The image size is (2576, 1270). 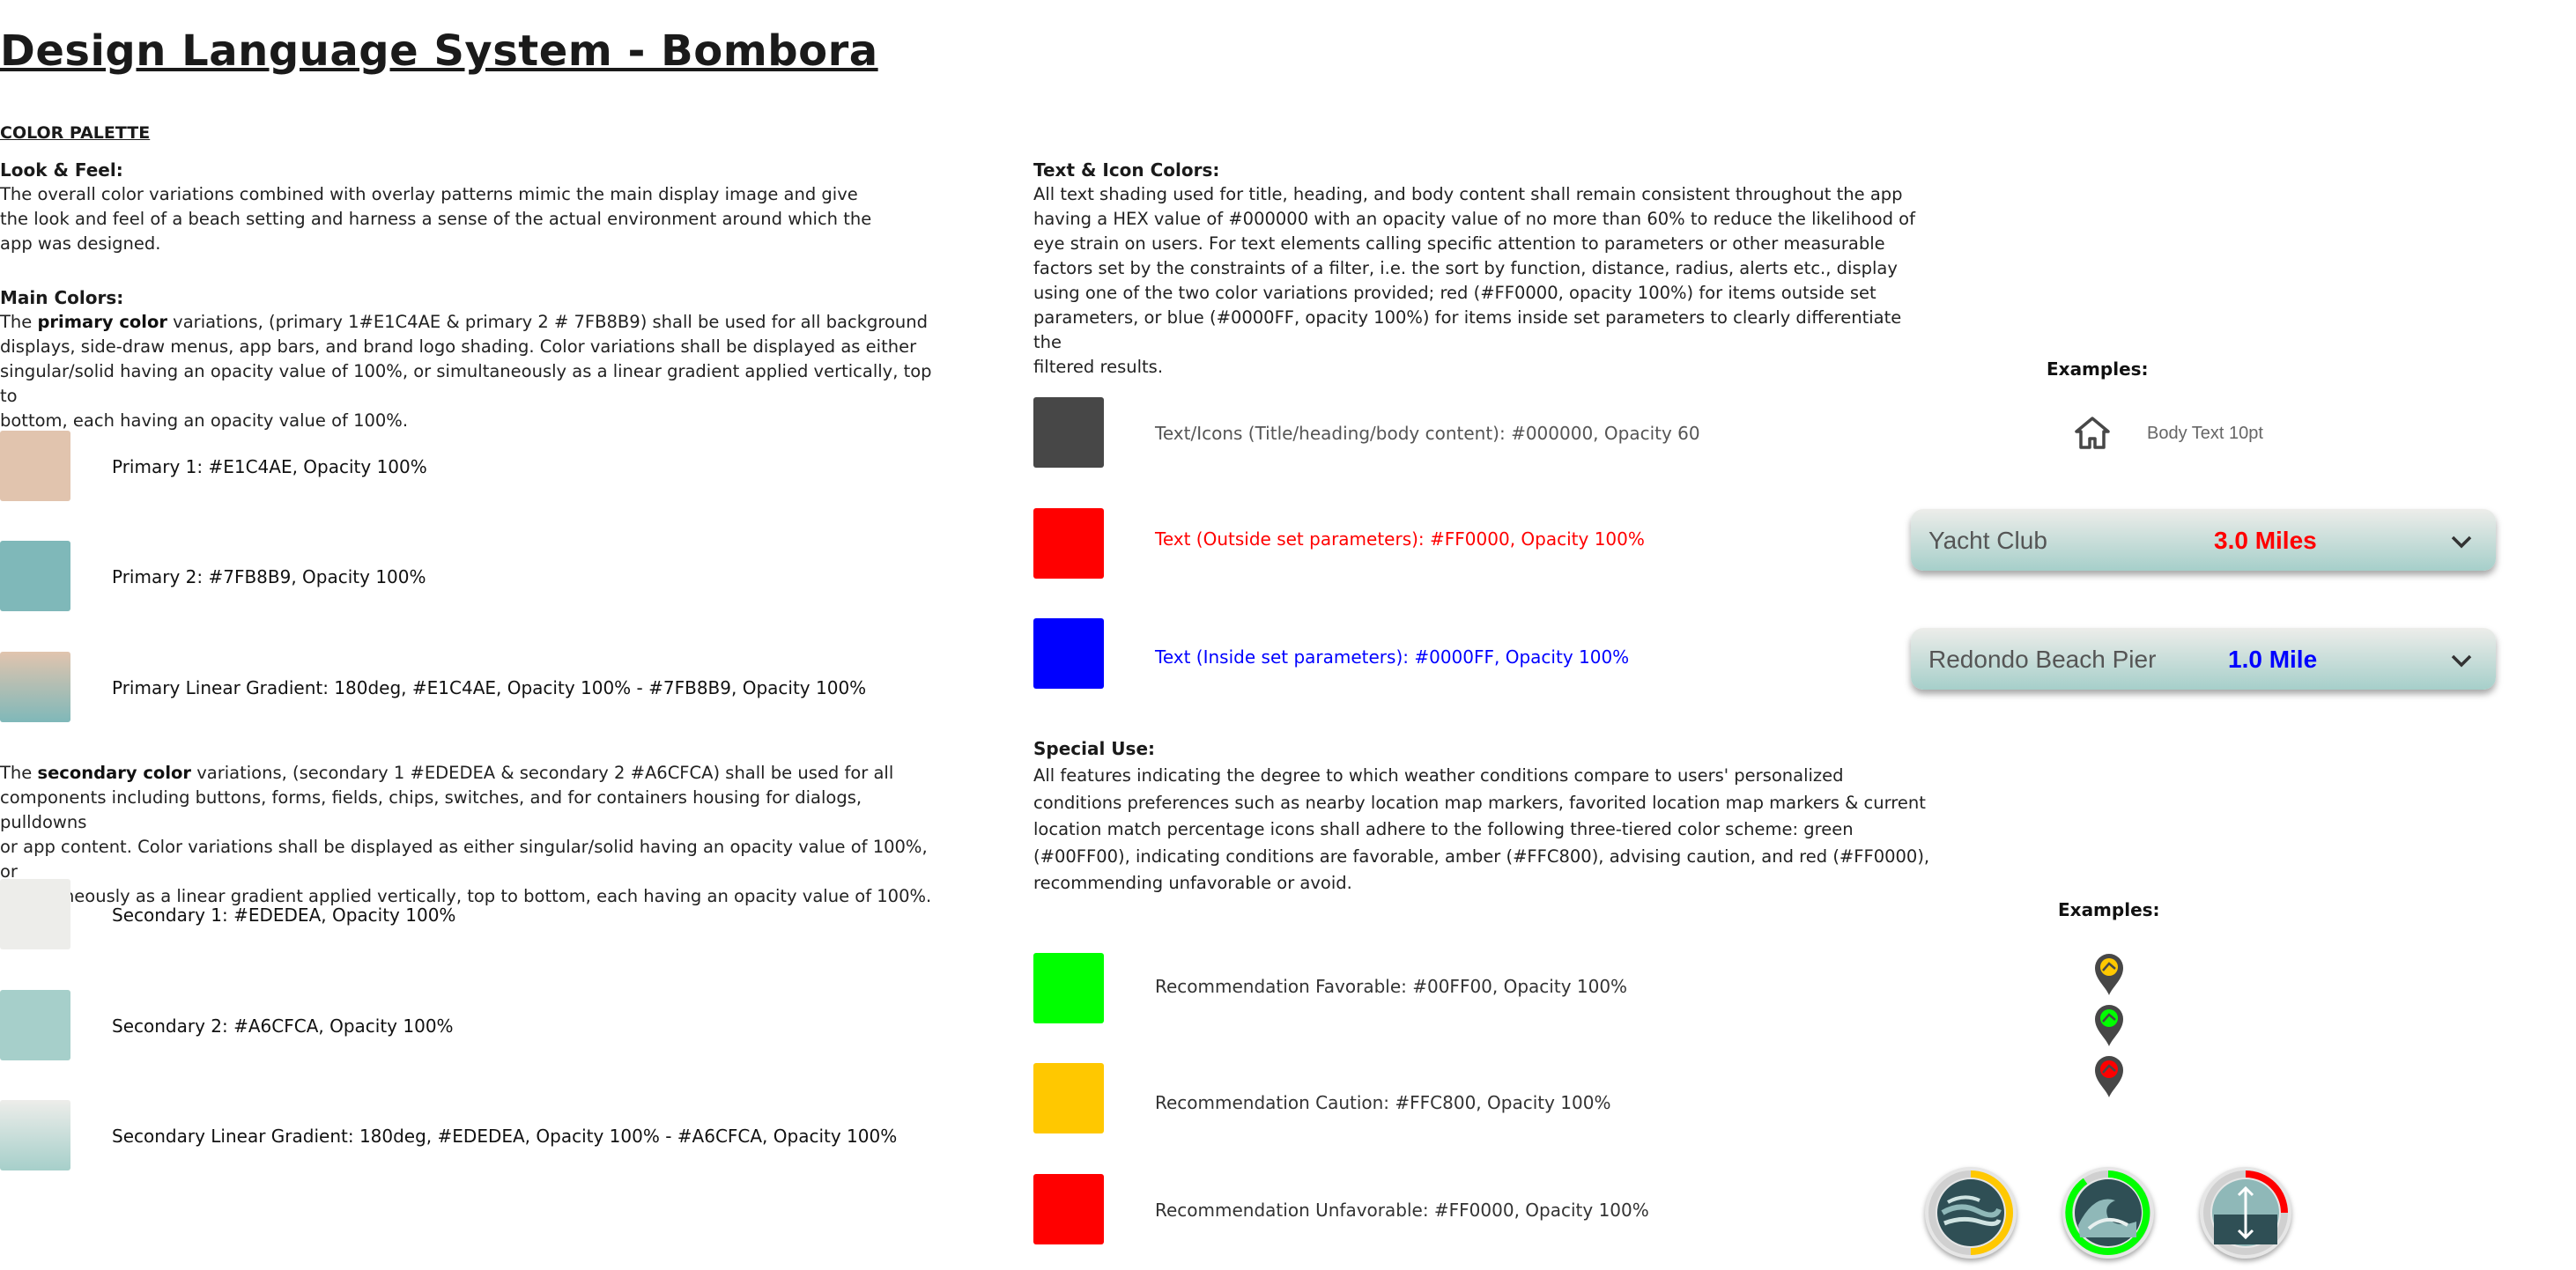 I want to click on text-outside-swatch, so click(x=1069, y=543).